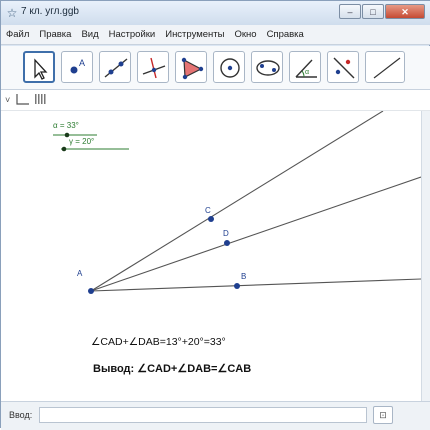 The image size is (430, 430). Describe the element at coordinates (226, 233) in the screenshot. I see `point-d-label: D` at that location.